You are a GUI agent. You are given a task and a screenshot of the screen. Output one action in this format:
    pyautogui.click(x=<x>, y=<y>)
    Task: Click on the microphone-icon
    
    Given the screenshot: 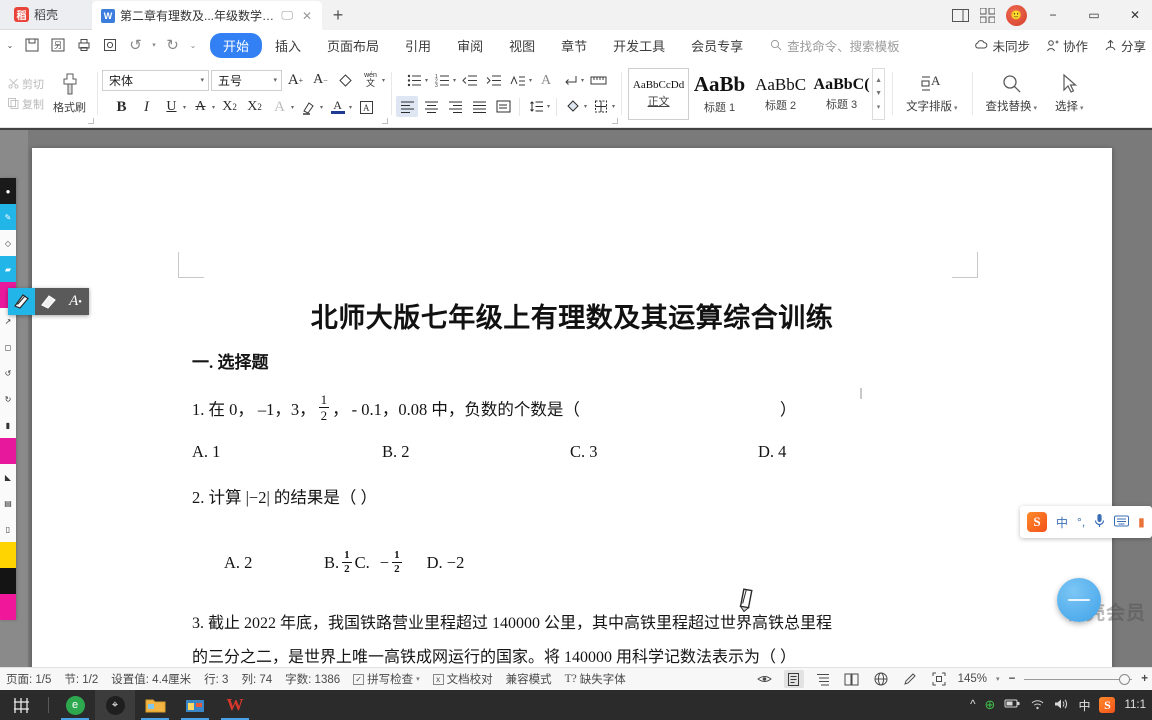 What is the action you would take?
    pyautogui.click(x=1099, y=522)
    